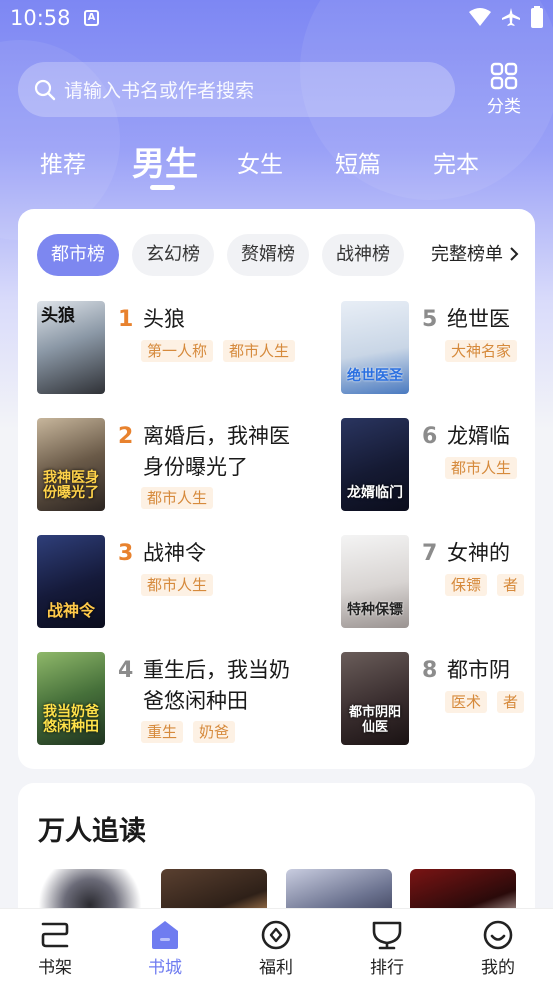  What do you see at coordinates (537, 17) in the screenshot?
I see `battery-icon` at bounding box center [537, 17].